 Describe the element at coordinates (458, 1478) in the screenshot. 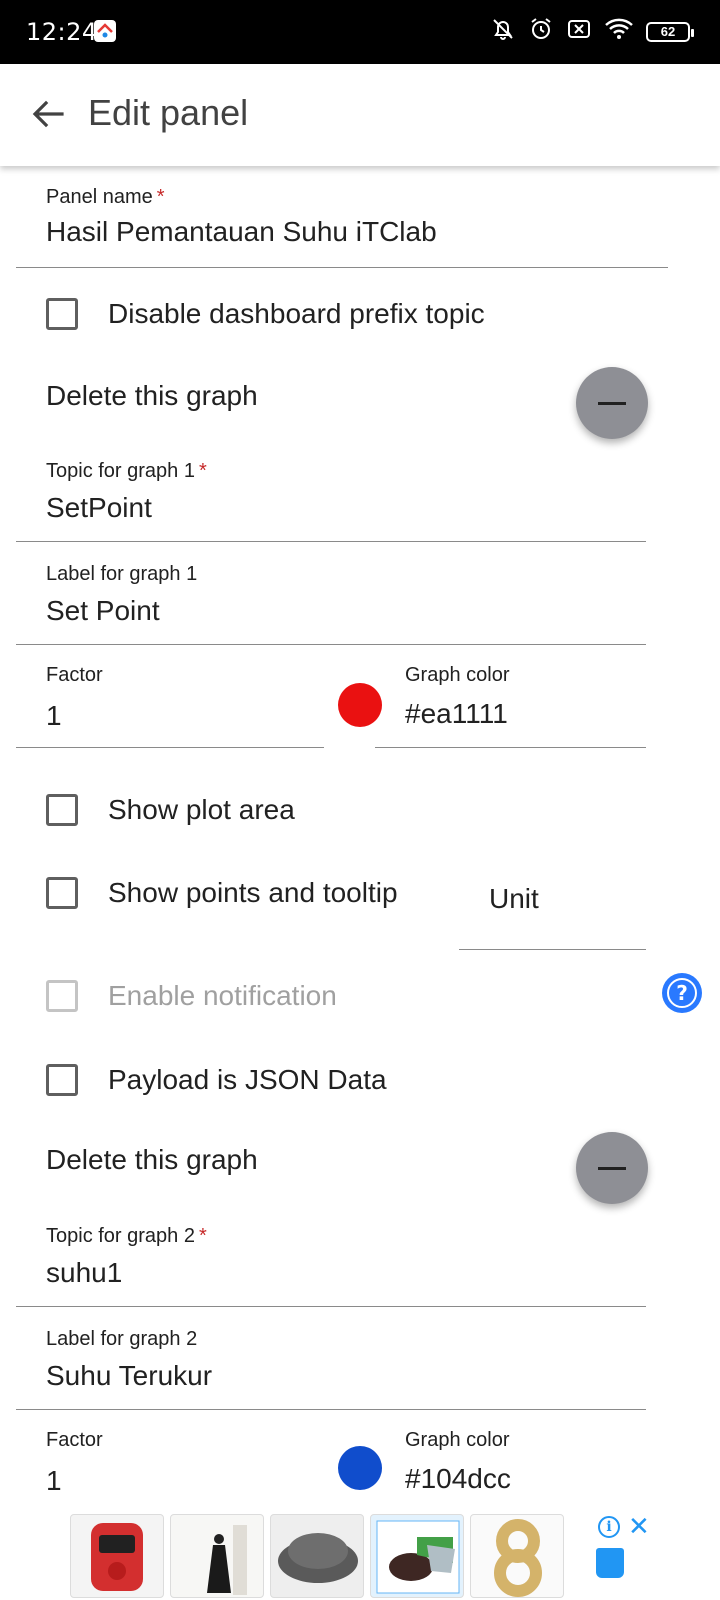

I see `graph-color-2-value: #104dcc` at that location.